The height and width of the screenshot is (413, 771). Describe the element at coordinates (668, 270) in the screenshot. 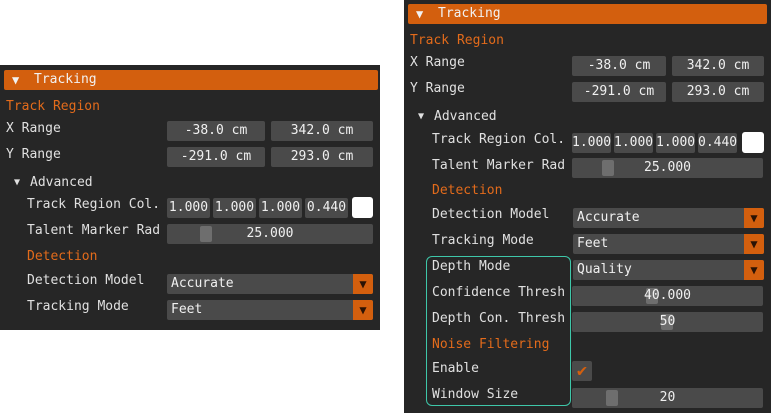

I see `depth-mode-combo: Quality ▼` at that location.